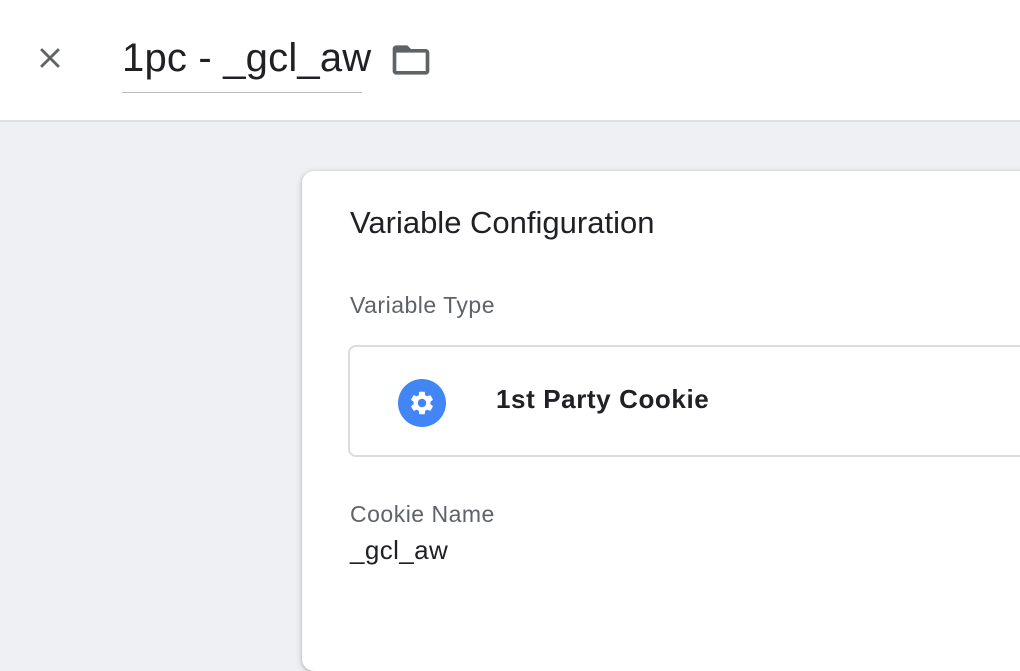 This screenshot has width=1020, height=671. Describe the element at coordinates (502, 222) in the screenshot. I see `card-title: Variable Configuration` at that location.